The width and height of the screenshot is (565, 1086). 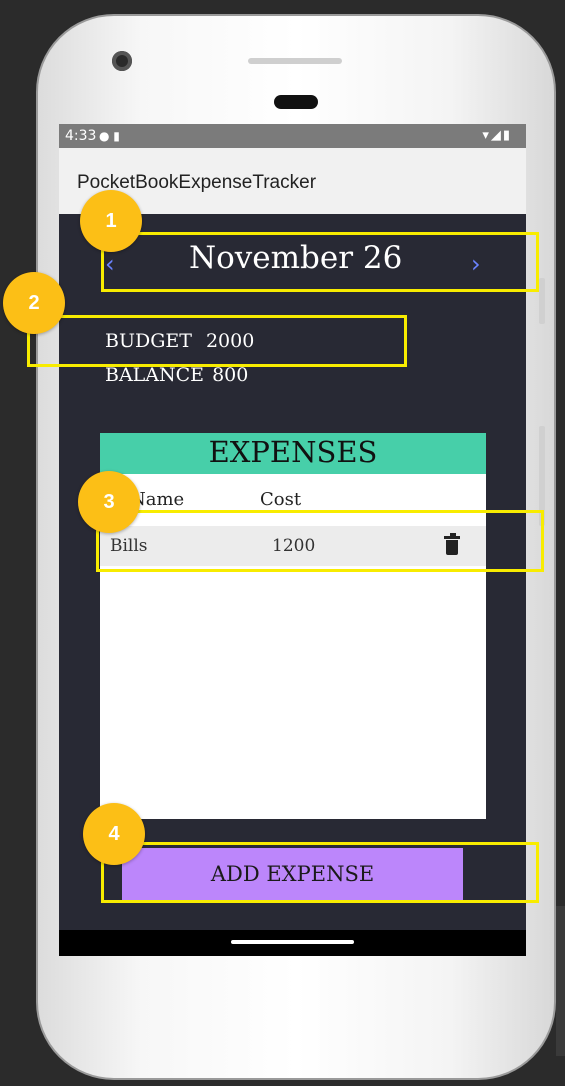 I want to click on earpiece, so click(x=296, y=102).